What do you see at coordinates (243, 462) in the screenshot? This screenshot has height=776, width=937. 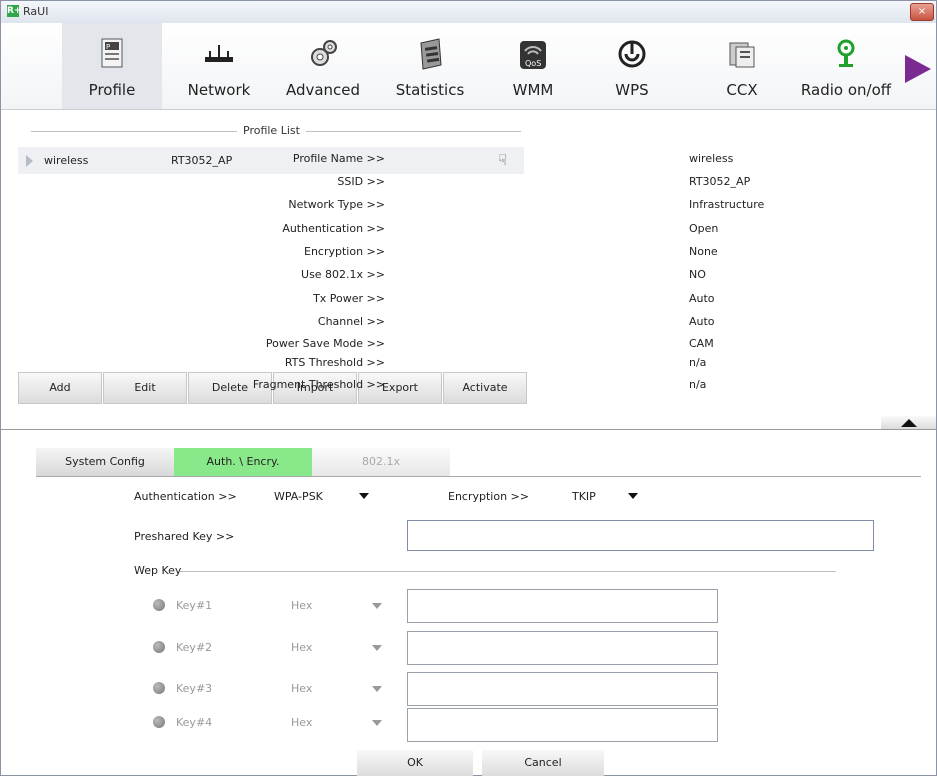 I see `tab-auth-encry: Auth. \ Encry.` at bounding box center [243, 462].